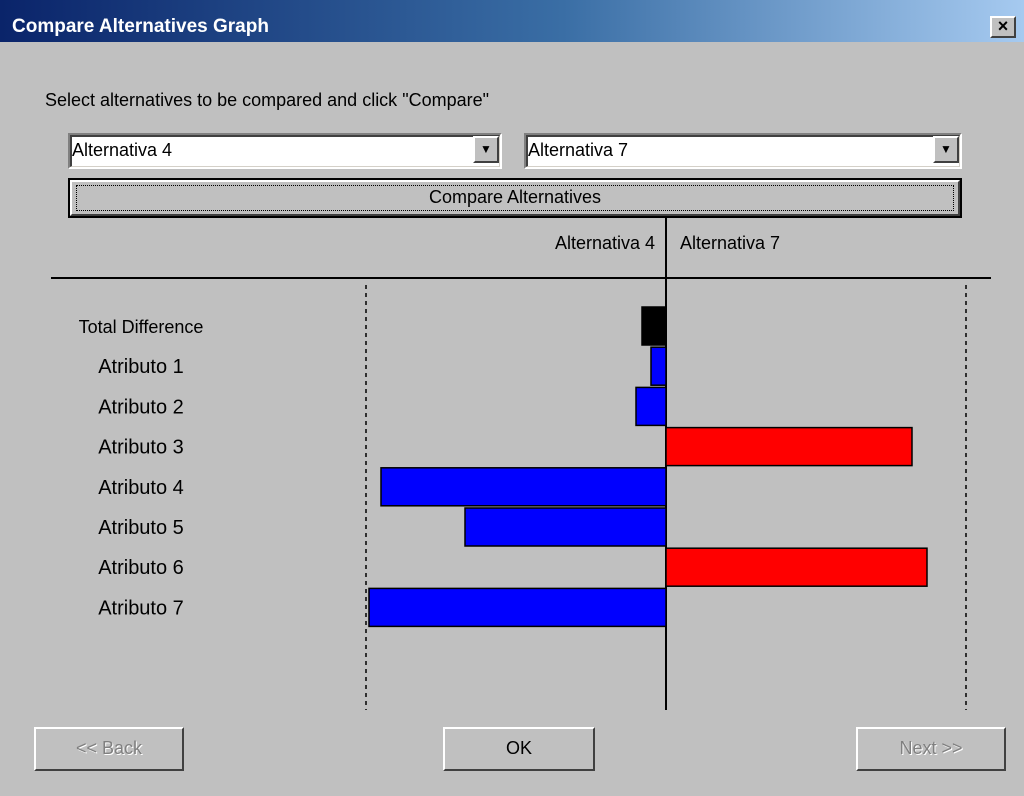 The width and height of the screenshot is (1024, 796). I want to click on compare-alternatives-button: Compare Alternatives, so click(515, 198).